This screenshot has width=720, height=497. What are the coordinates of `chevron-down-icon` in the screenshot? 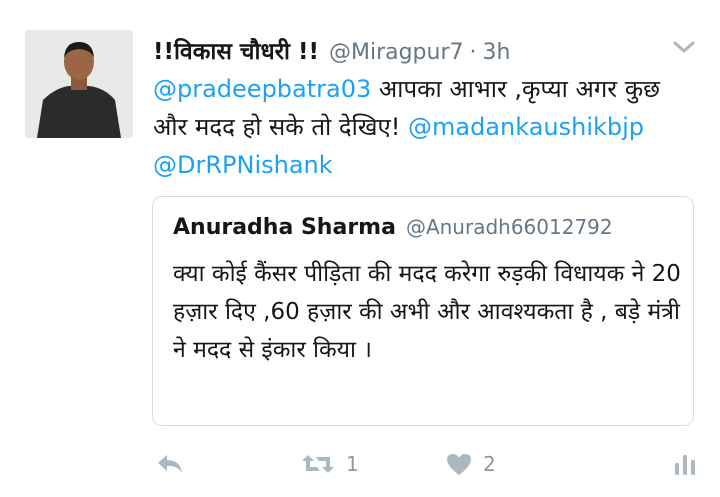 It's located at (684, 47).